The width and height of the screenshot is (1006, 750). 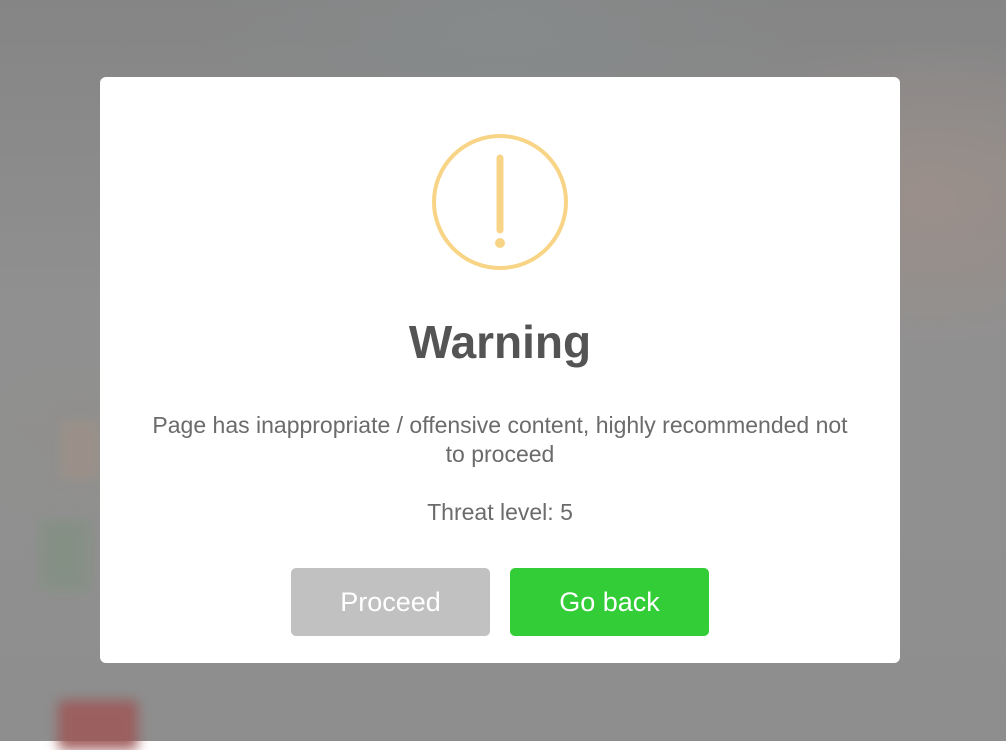 I want to click on threat-level: Threat level: 5, so click(x=500, y=512).